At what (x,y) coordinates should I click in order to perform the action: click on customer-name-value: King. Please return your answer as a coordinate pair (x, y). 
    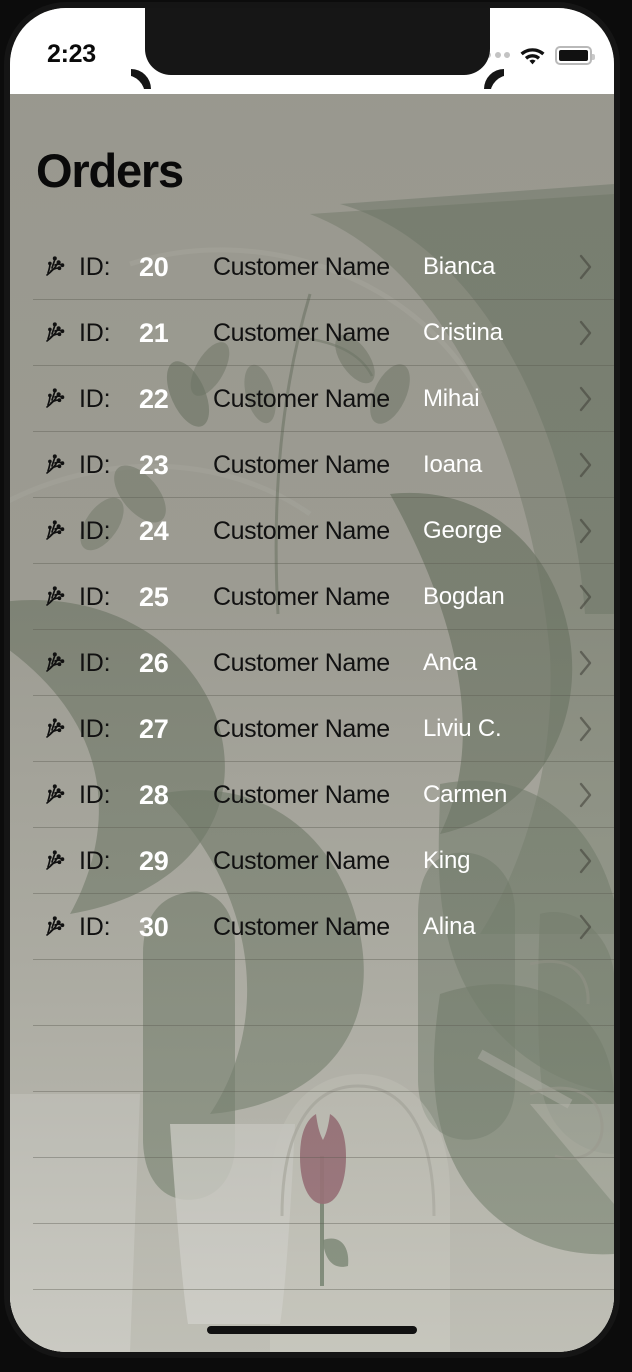
    Looking at the image, I should click on (447, 860).